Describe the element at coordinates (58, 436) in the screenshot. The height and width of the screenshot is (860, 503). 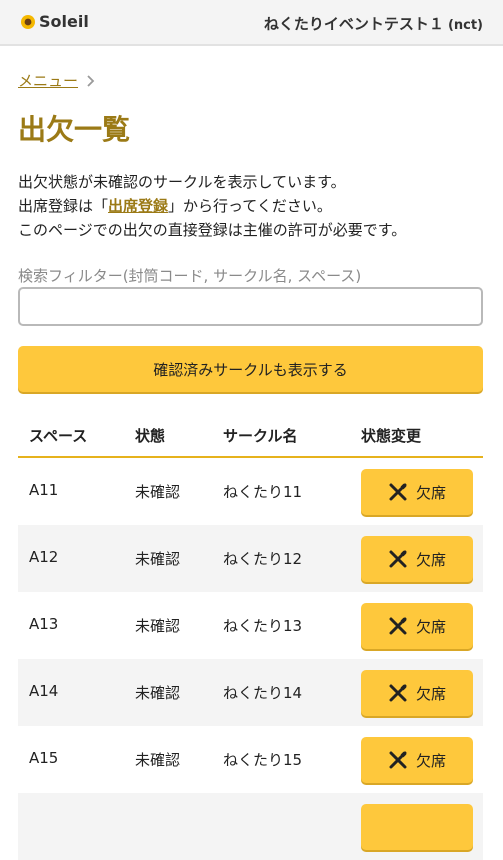
I see `header-space: スペース` at that location.